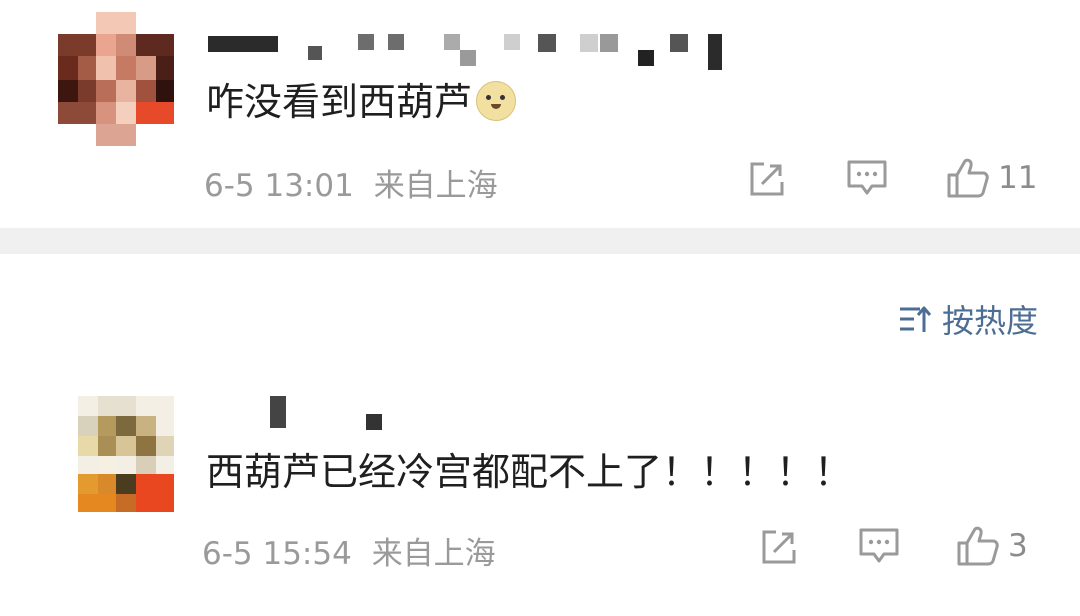 The image size is (1080, 616). Describe the element at coordinates (279, 186) in the screenshot. I see `comment-date: 6-5 13:01` at that location.